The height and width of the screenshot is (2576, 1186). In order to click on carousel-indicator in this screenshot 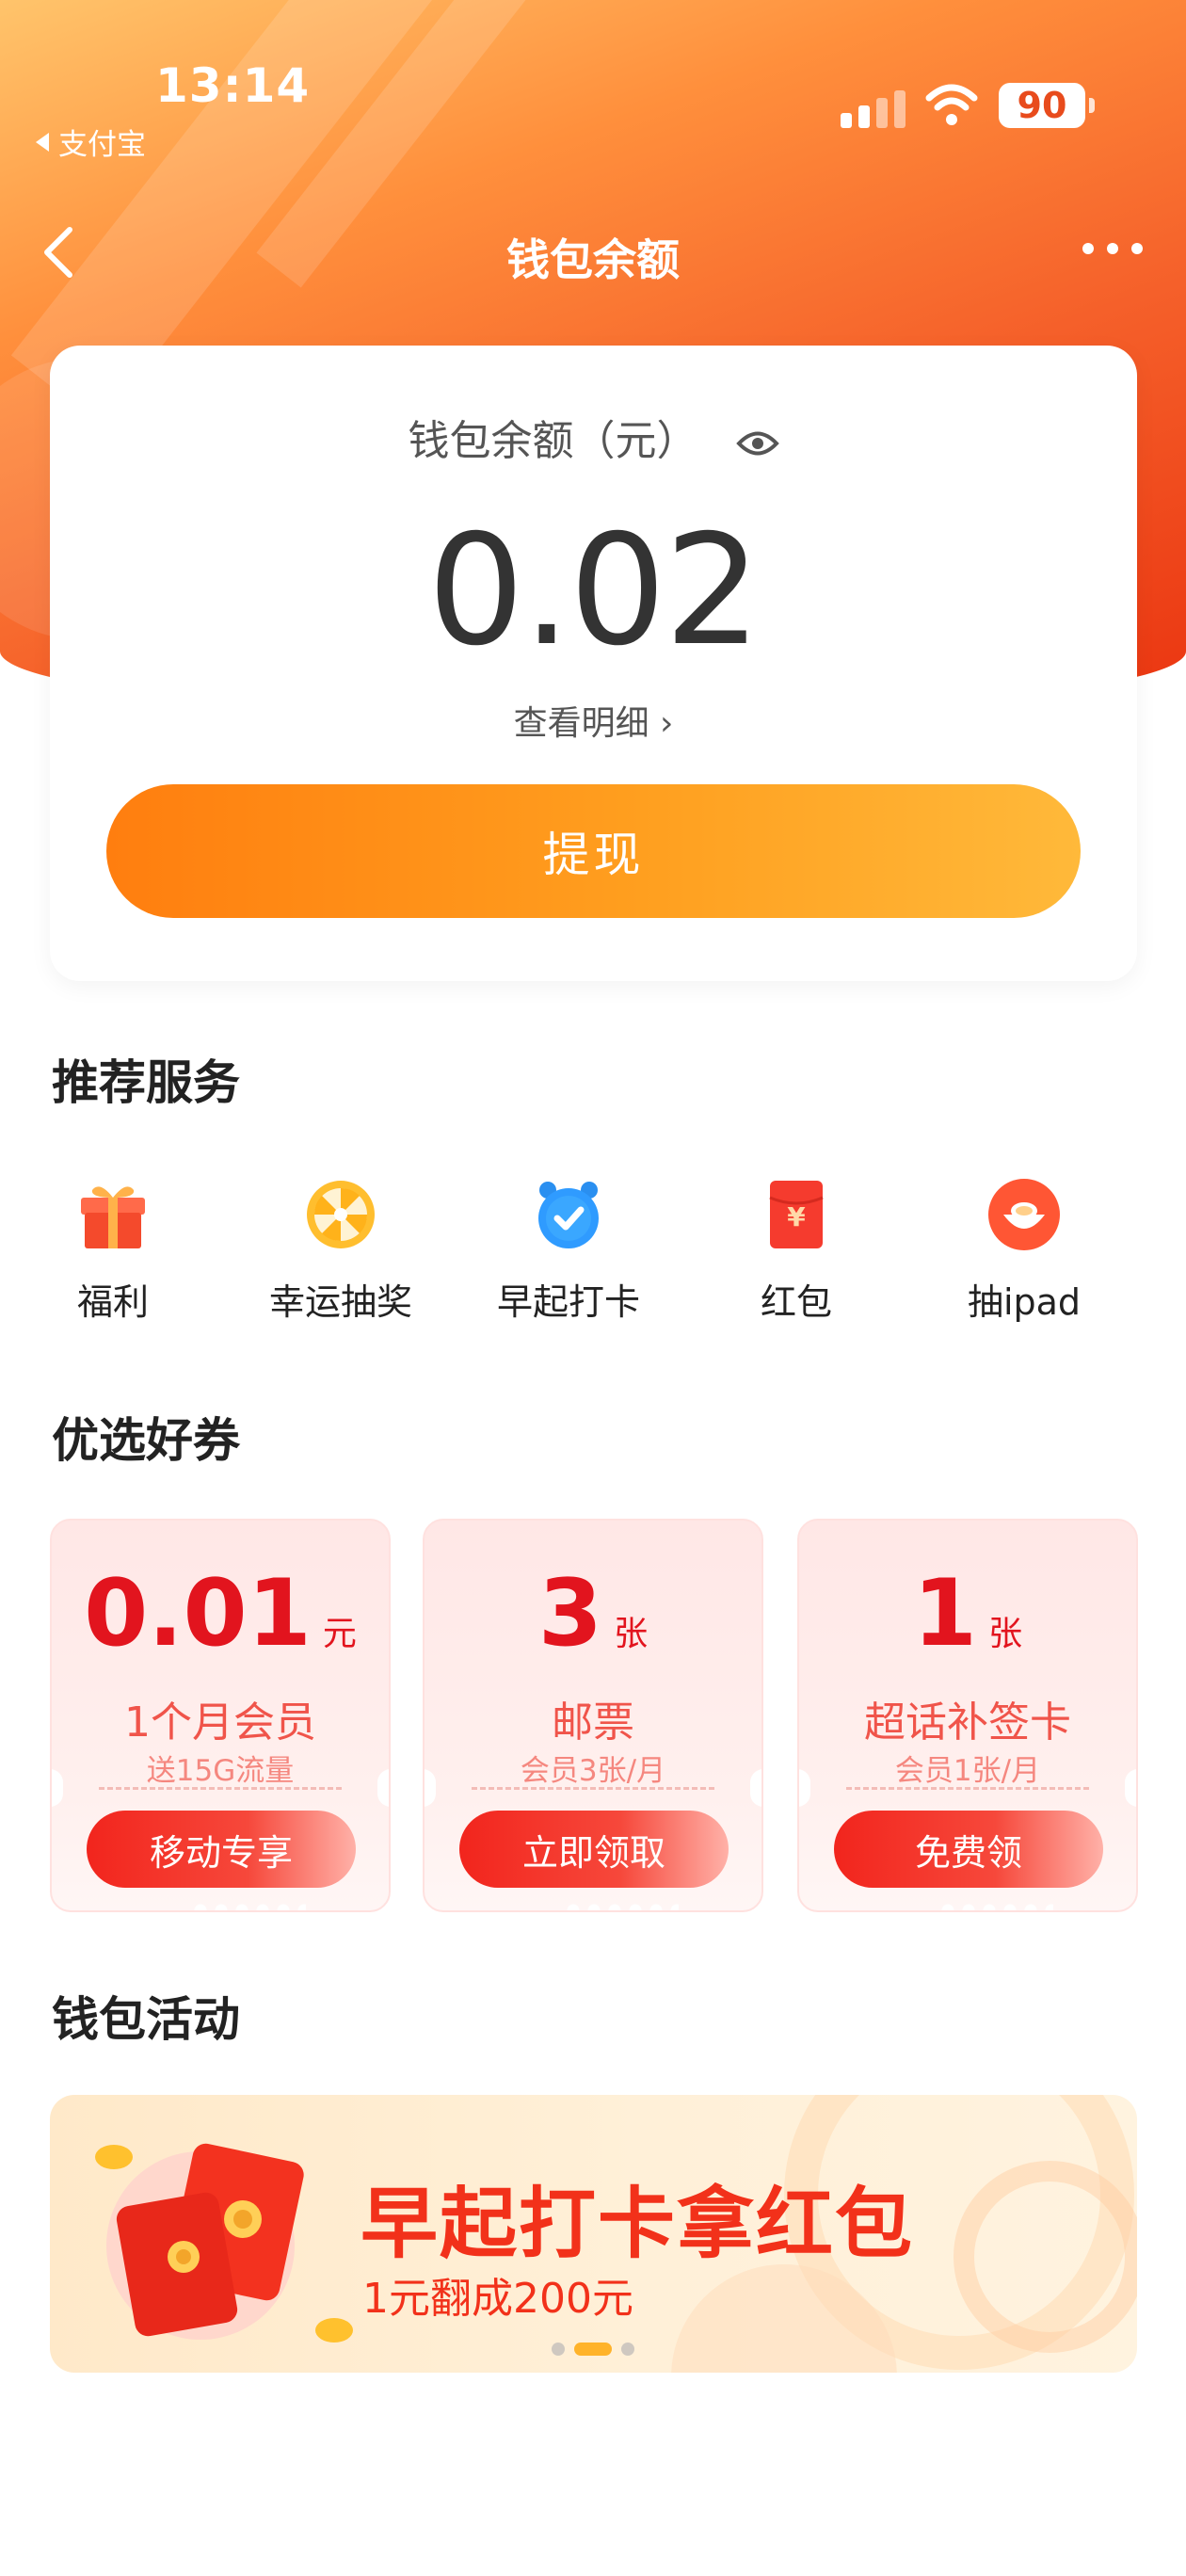, I will do `click(593, 2349)`.